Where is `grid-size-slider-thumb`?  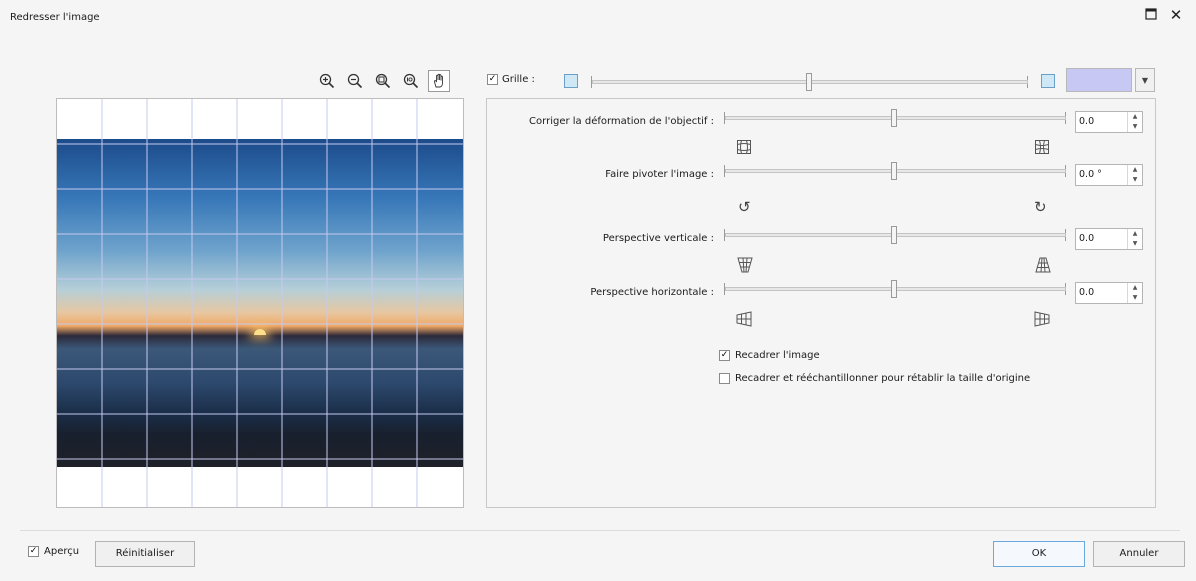
grid-size-slider-thumb is located at coordinates (809, 82).